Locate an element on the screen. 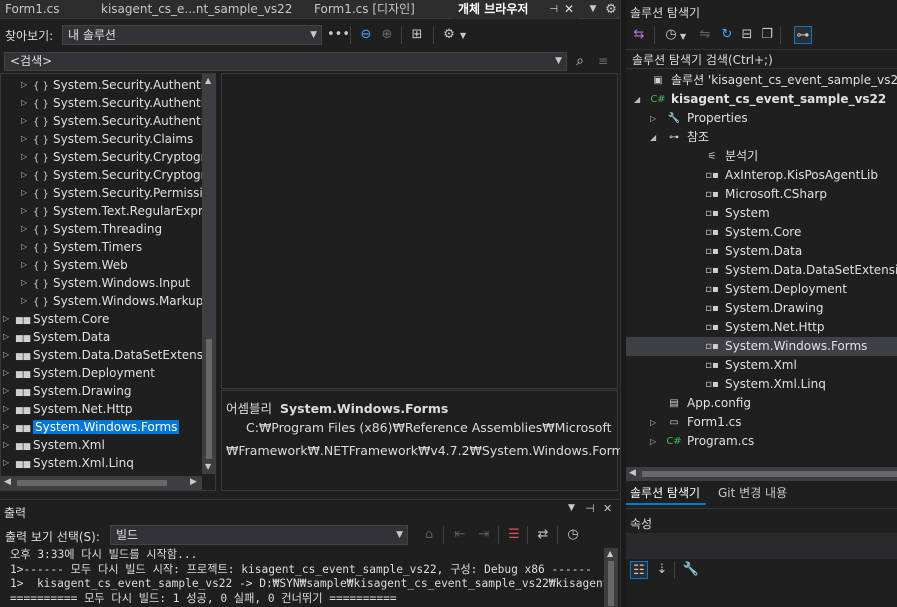  timestamp-clock-icon: ◷ is located at coordinates (573, 535).